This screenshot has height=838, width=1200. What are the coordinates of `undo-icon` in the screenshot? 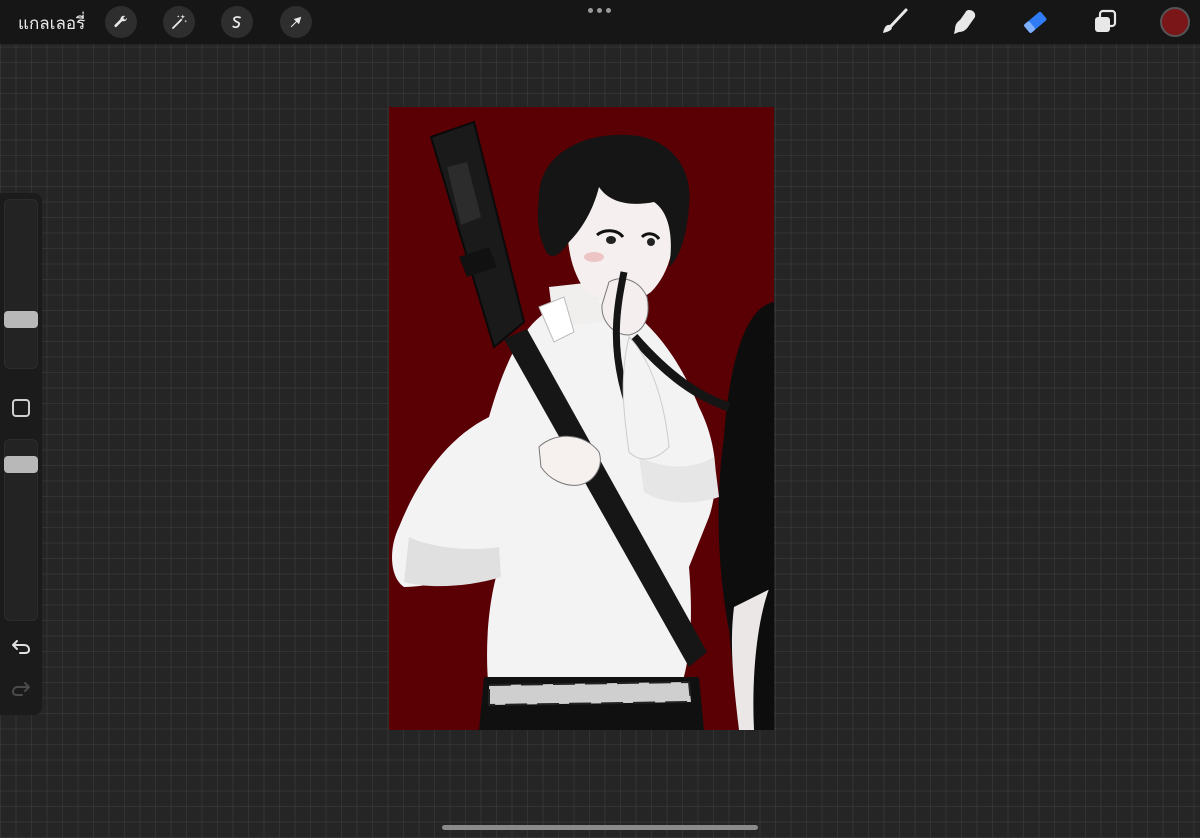 It's located at (21, 647).